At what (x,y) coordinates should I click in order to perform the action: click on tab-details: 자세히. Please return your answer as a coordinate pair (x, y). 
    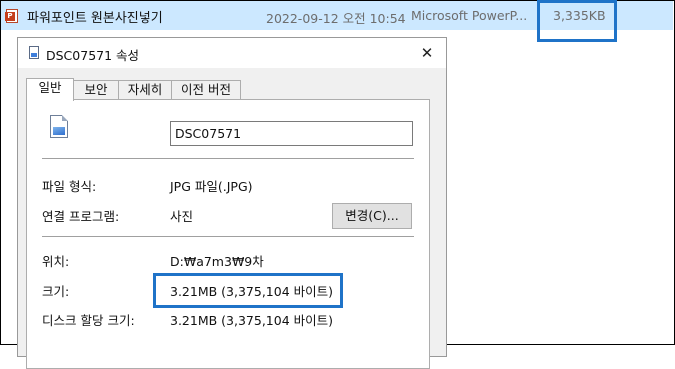
    Looking at the image, I should click on (145, 89).